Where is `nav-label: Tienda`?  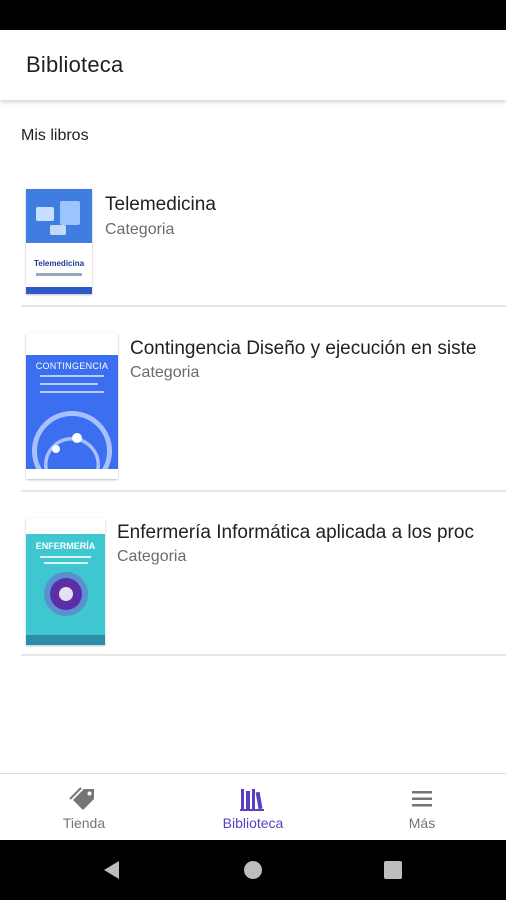
nav-label: Tienda is located at coordinates (84, 823).